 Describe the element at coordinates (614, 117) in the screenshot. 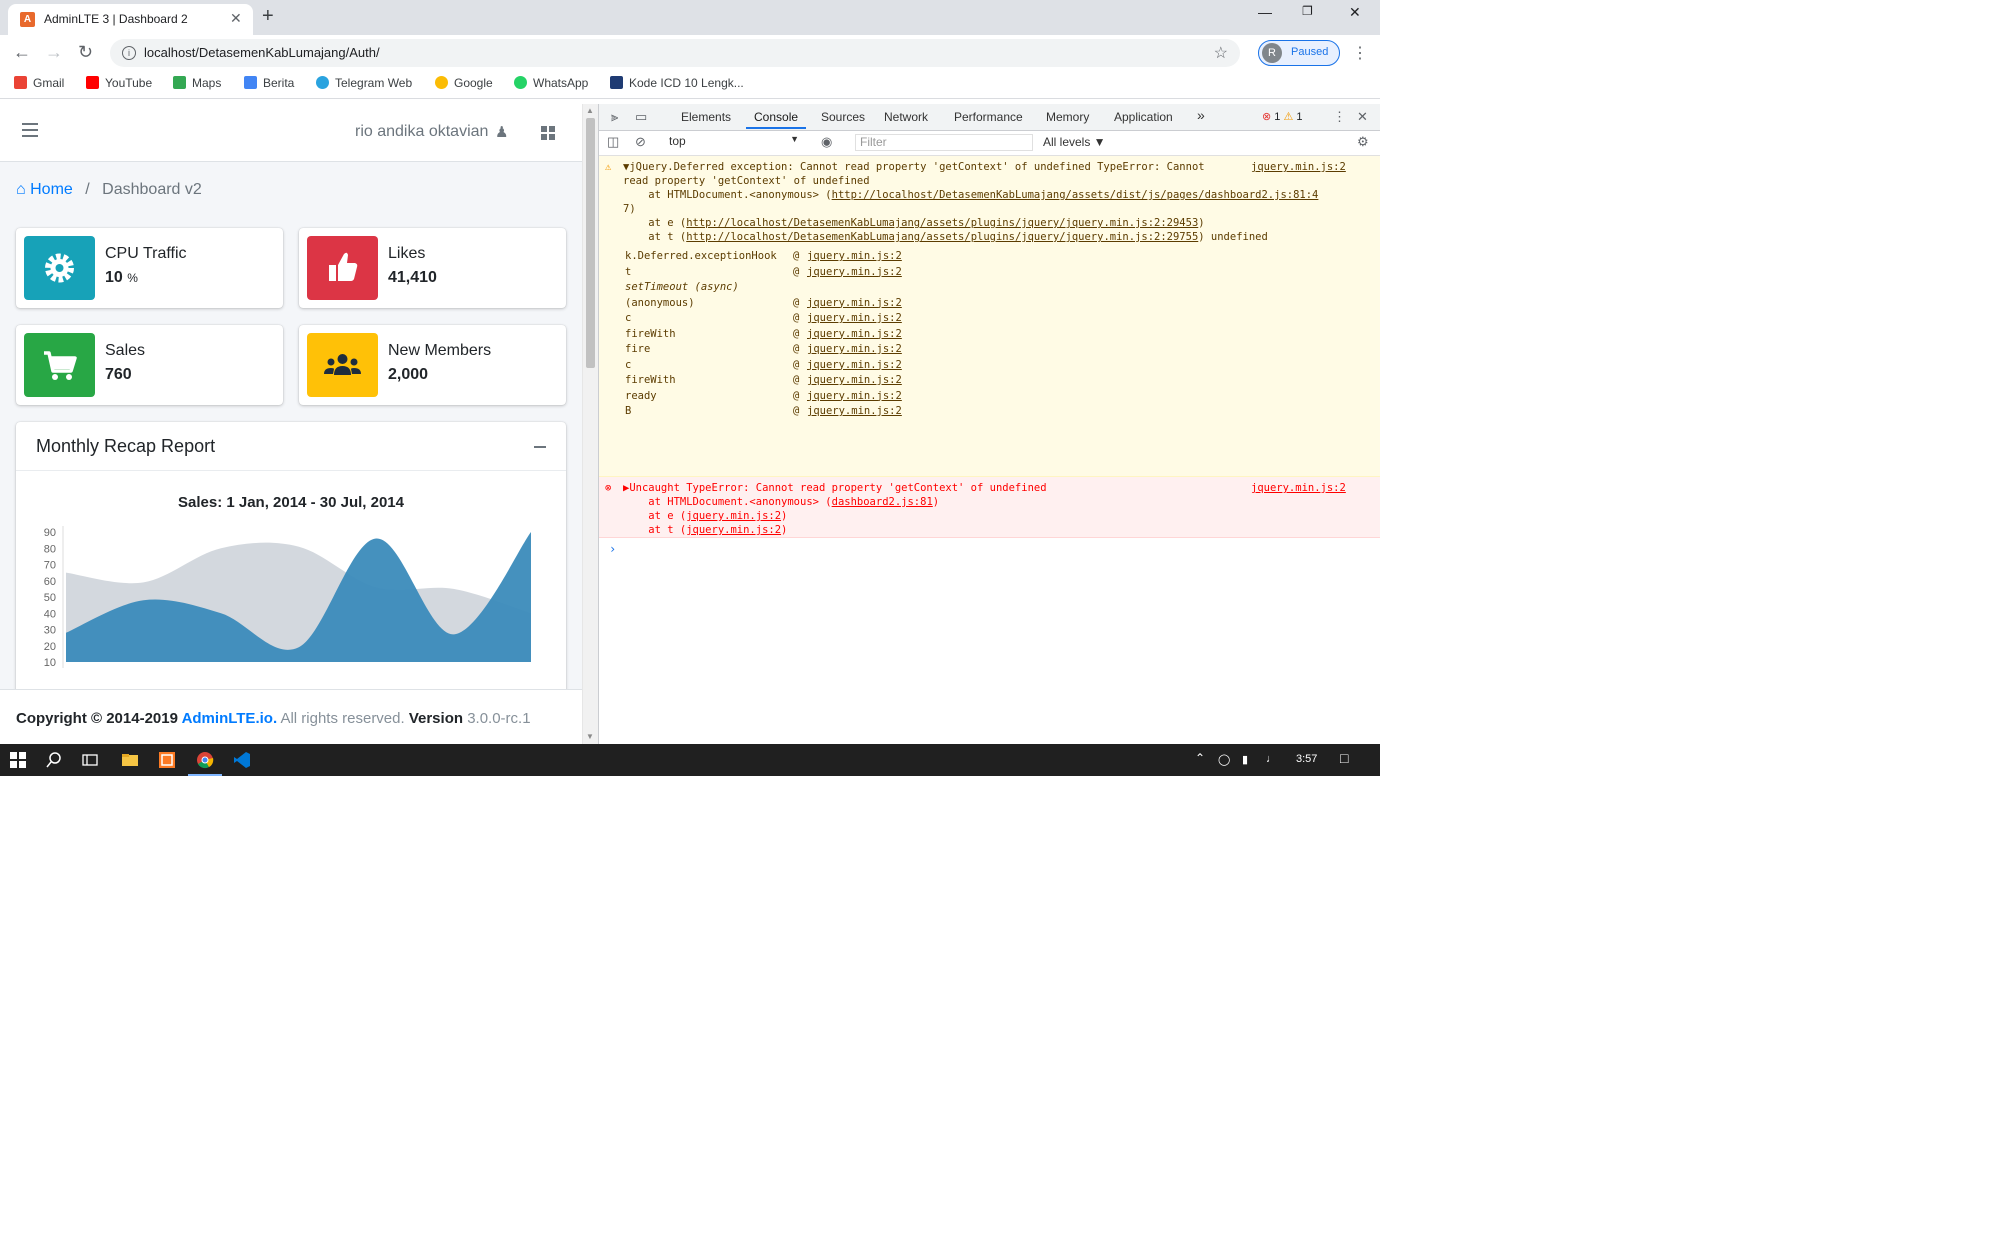

I see `inspect-element-icon: ⫸` at that location.